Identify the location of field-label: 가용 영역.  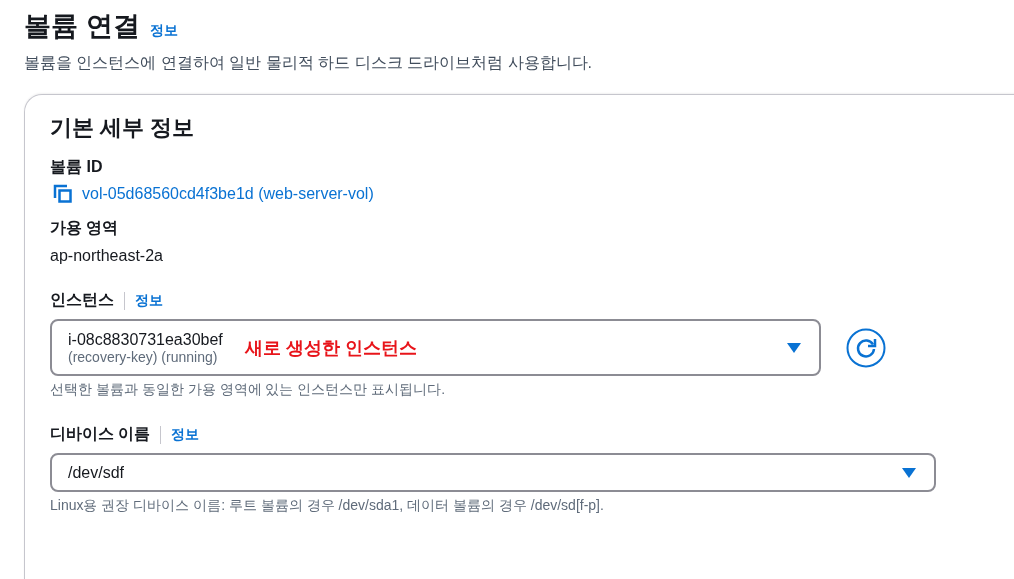
(85, 228).